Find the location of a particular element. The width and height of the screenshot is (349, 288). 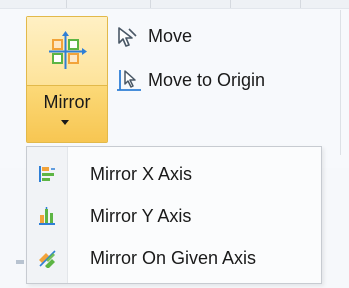

group-separator is located at coordinates (340, 82).